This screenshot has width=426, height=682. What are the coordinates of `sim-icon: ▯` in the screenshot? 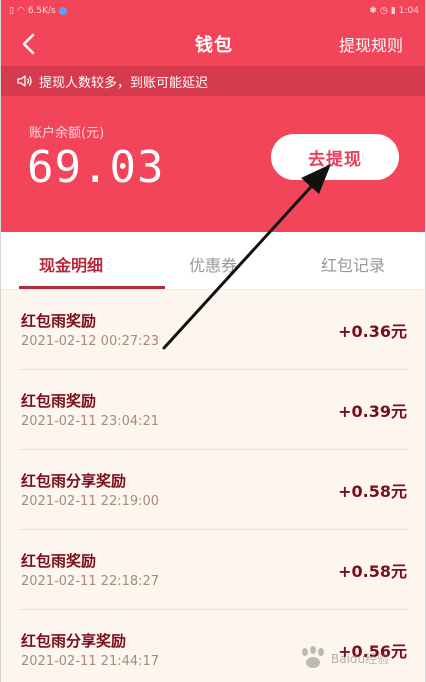 It's located at (11, 11).